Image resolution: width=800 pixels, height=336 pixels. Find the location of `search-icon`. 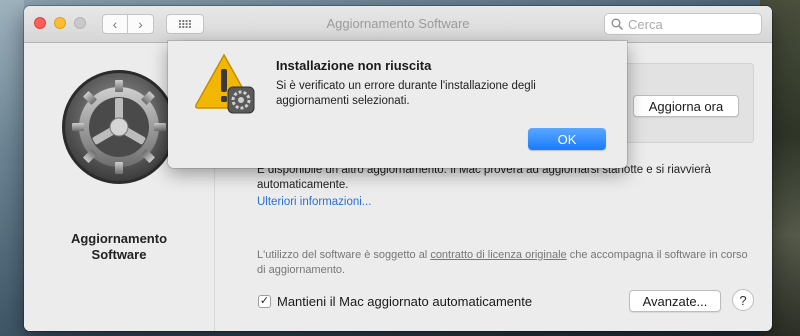

search-icon is located at coordinates (617, 24).